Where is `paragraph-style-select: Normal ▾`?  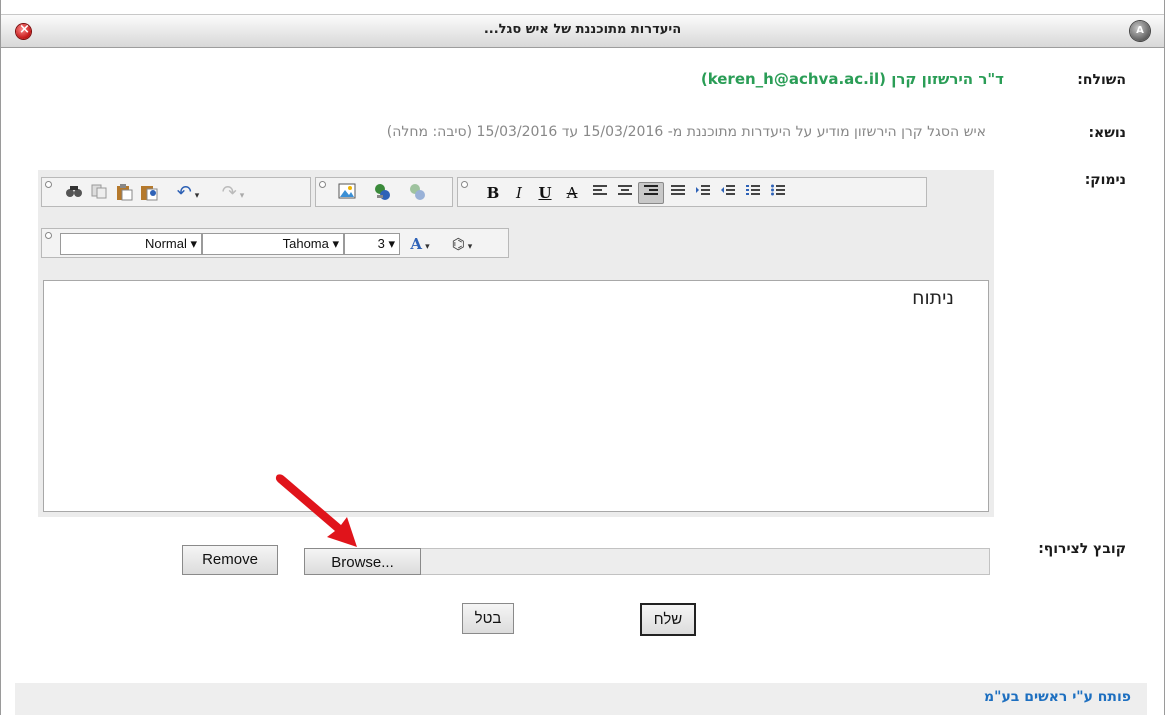 paragraph-style-select: Normal ▾ is located at coordinates (131, 244).